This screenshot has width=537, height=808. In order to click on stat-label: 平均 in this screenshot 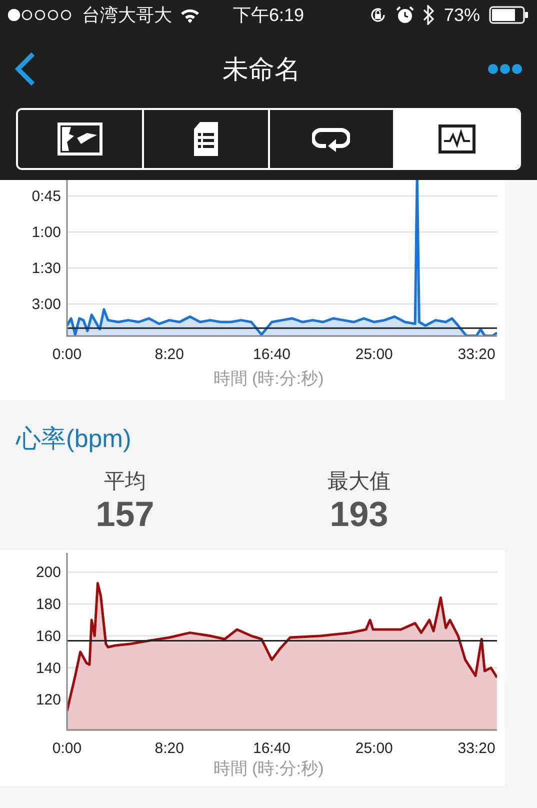, I will do `click(125, 482)`.